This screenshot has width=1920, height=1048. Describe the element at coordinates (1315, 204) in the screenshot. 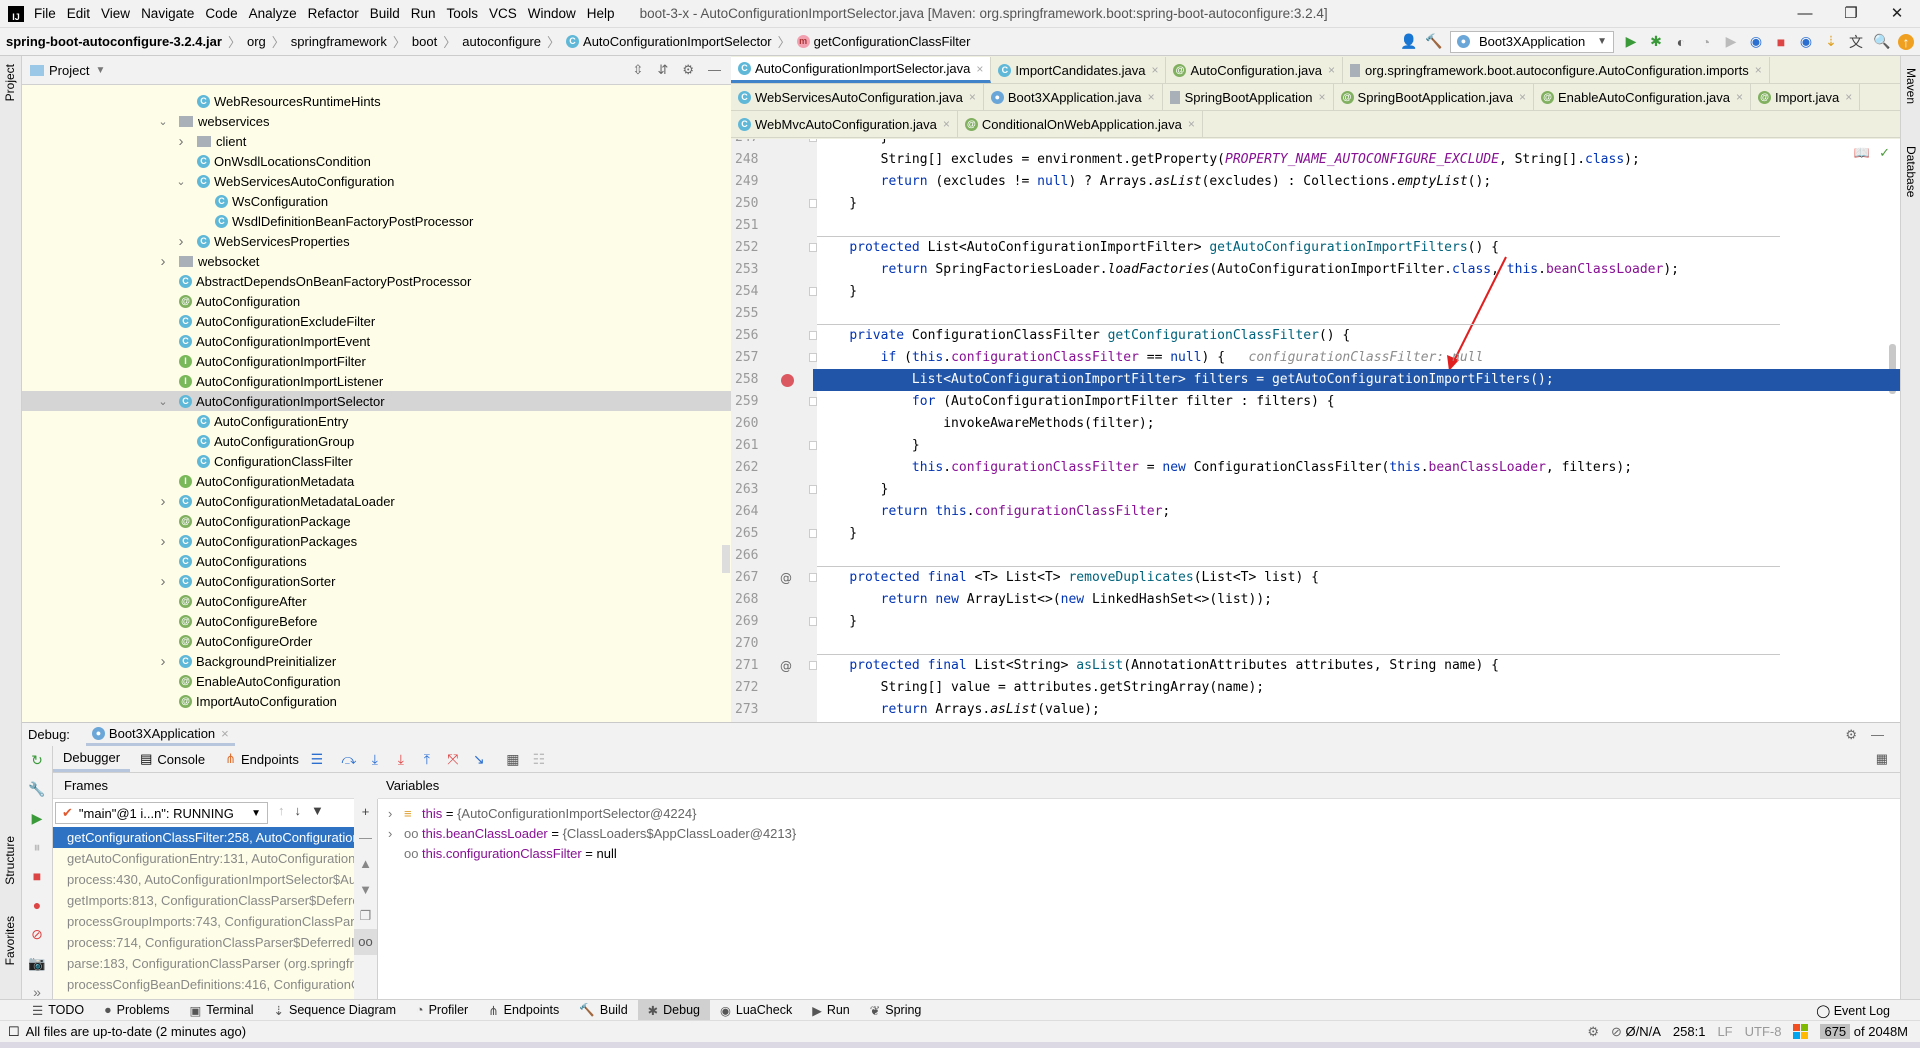

I see `code-line: 250 }` at that location.